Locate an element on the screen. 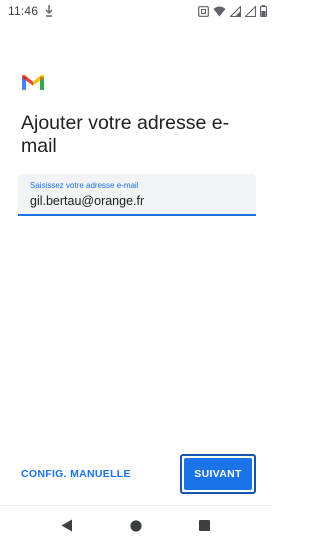 This screenshot has width=320, height=547. battery-icon is located at coordinates (263, 11).